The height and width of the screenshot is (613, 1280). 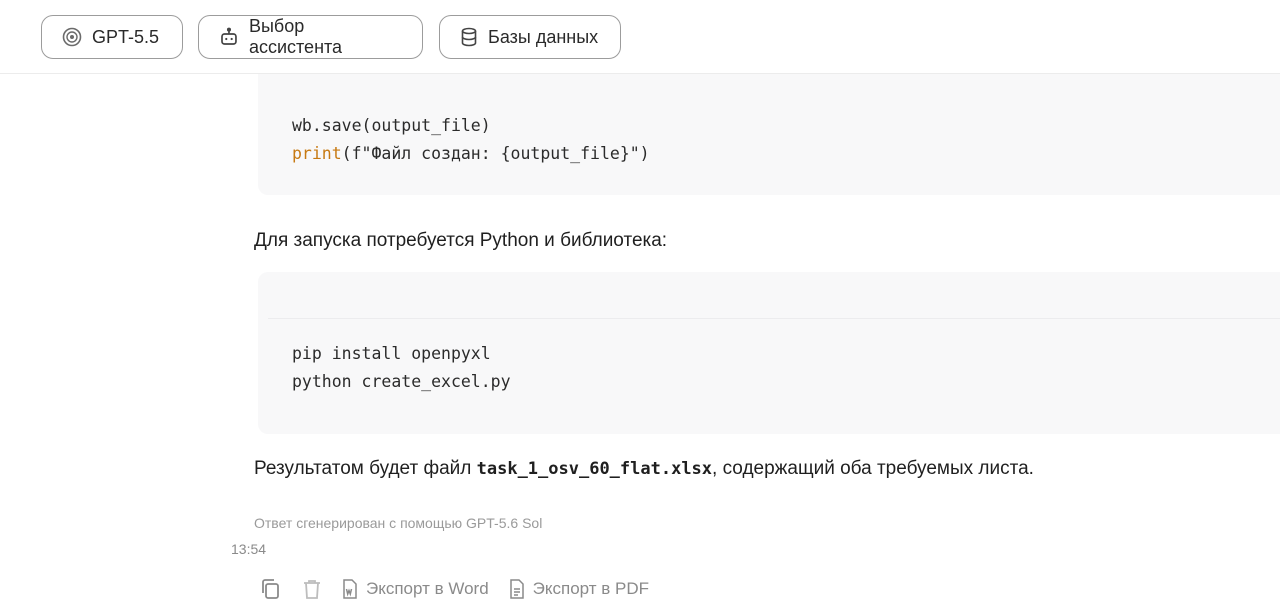 What do you see at coordinates (317, 153) in the screenshot?
I see `print-keyword: print` at bounding box center [317, 153].